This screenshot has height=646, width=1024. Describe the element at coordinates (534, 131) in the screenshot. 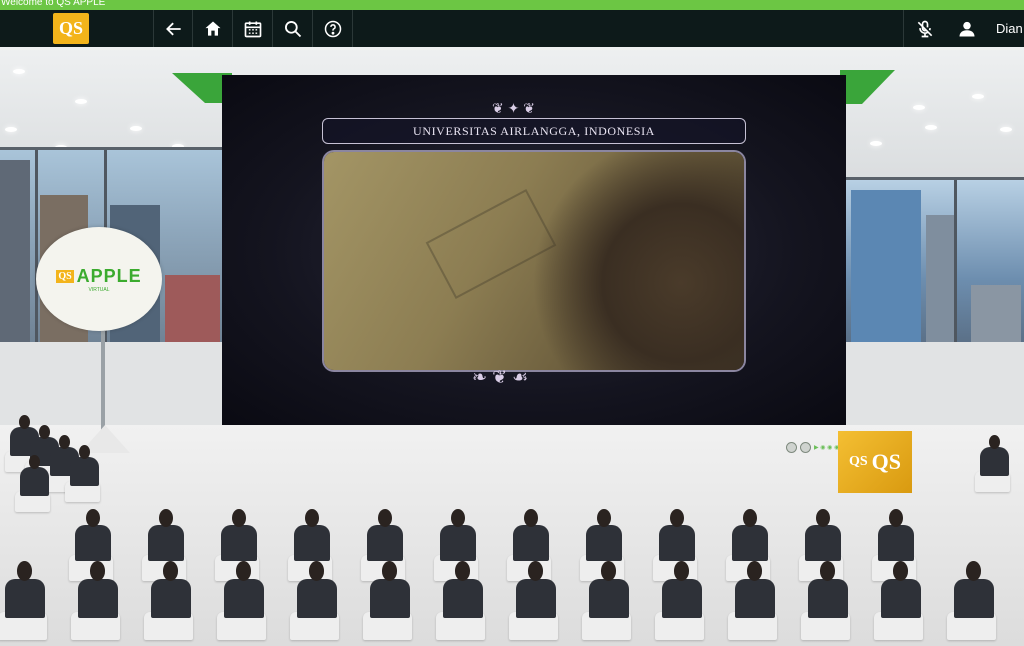

I see `stage-banner: UNIVERSITAS AIRLANGGA, INDONESIA` at that location.